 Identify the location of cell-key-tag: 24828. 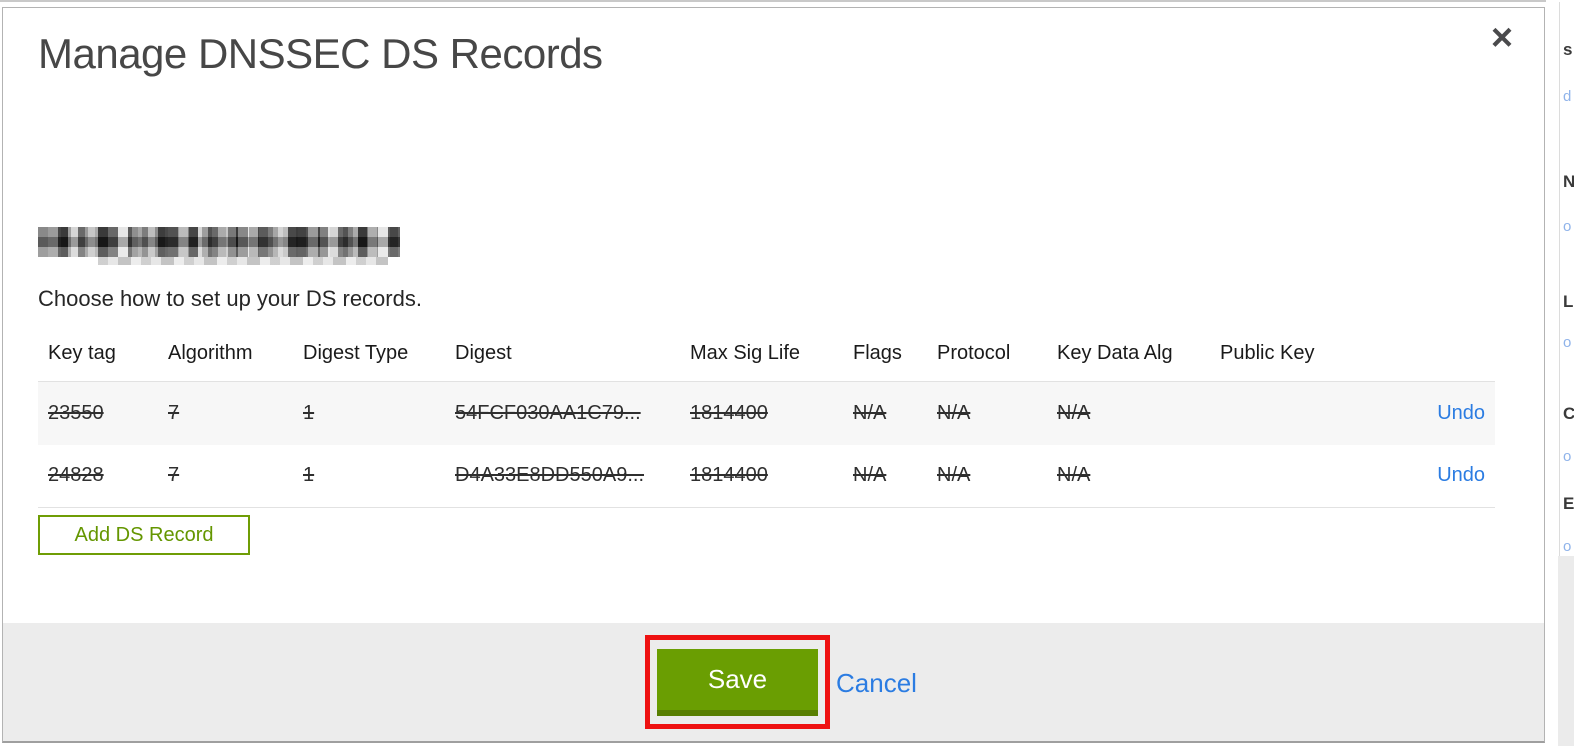
(98, 476).